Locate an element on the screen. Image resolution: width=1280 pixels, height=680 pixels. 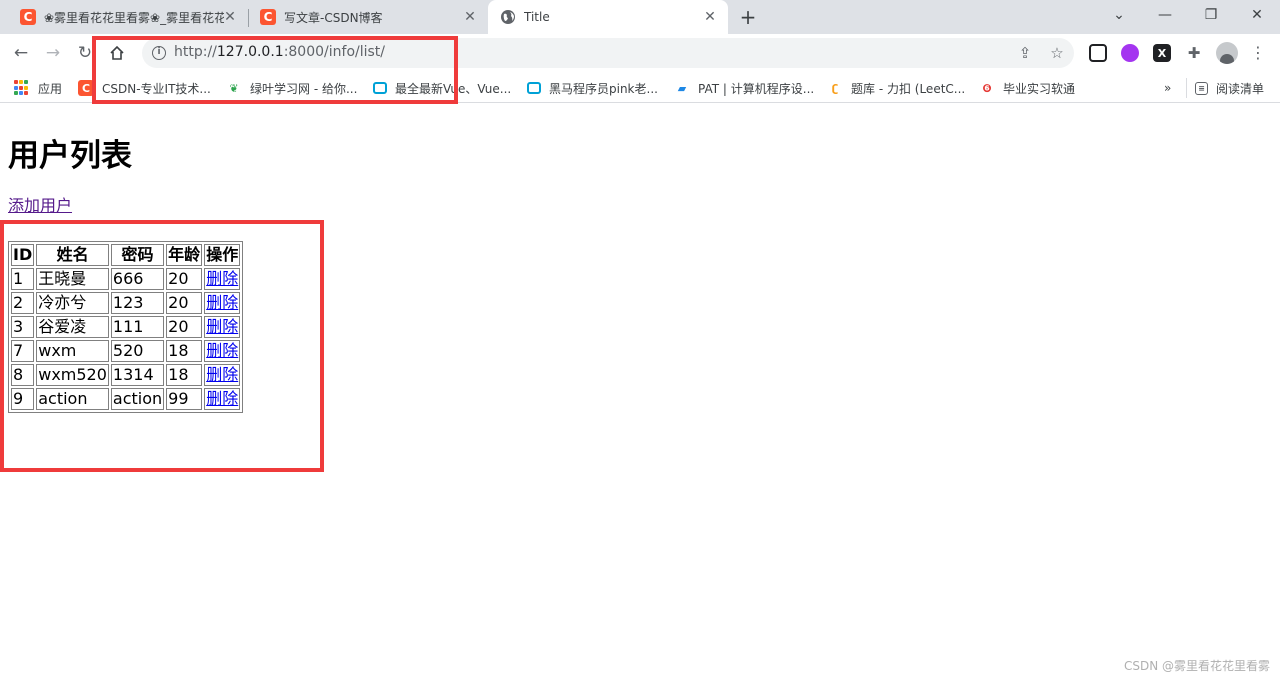
bookmark-apps: 应用 is located at coordinates (38, 88).